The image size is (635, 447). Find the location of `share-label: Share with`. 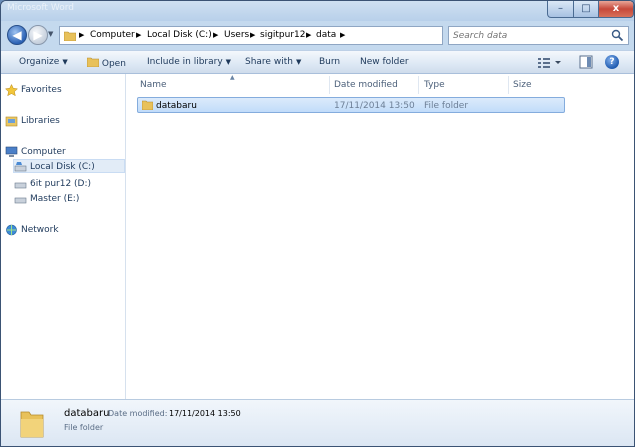

share-label: Share with is located at coordinates (269, 62).